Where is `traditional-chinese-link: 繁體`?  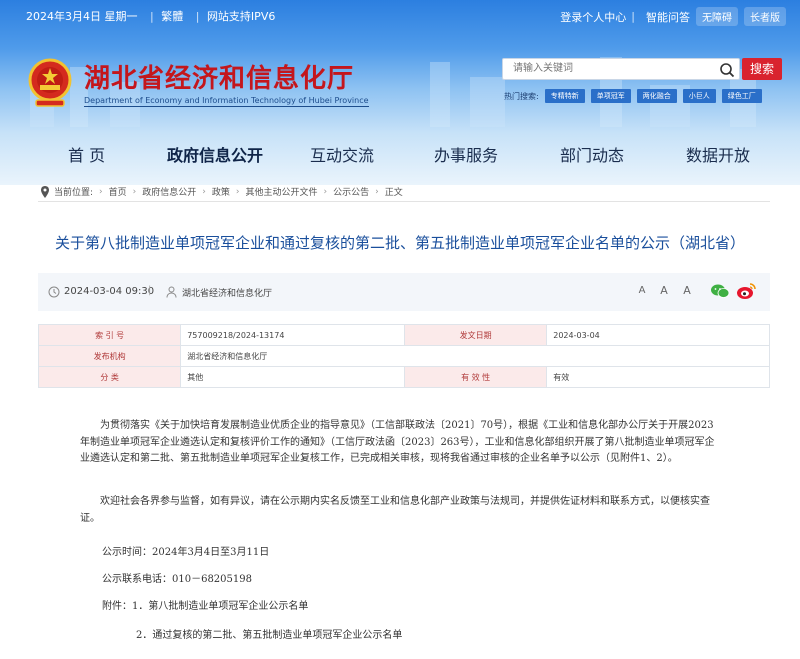 traditional-chinese-link: 繁體 is located at coordinates (172, 16).